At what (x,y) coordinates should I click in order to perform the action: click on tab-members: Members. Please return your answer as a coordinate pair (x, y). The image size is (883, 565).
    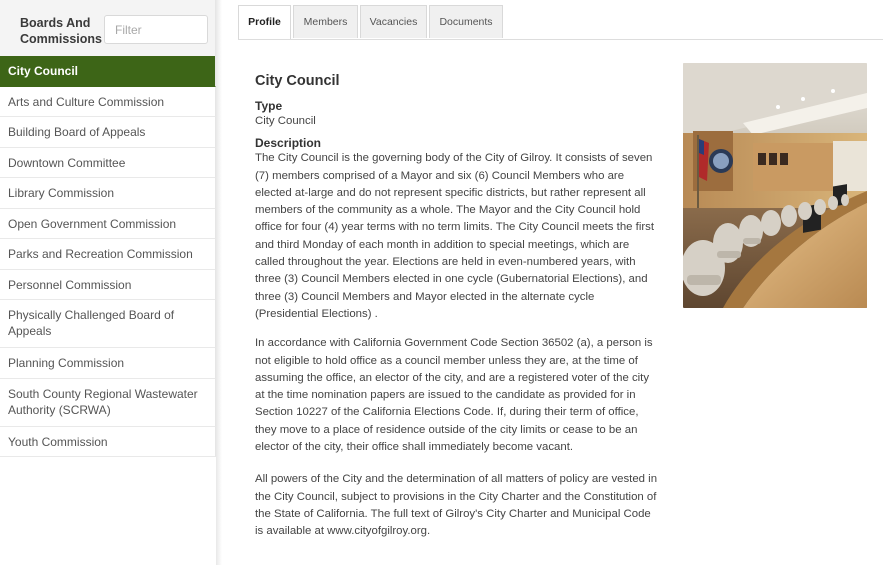
    Looking at the image, I should click on (325, 21).